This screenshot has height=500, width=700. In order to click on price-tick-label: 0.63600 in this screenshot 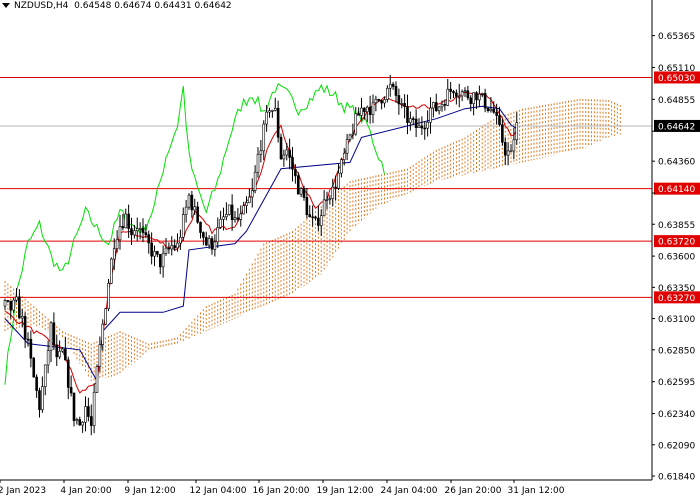, I will do `click(676, 258)`.